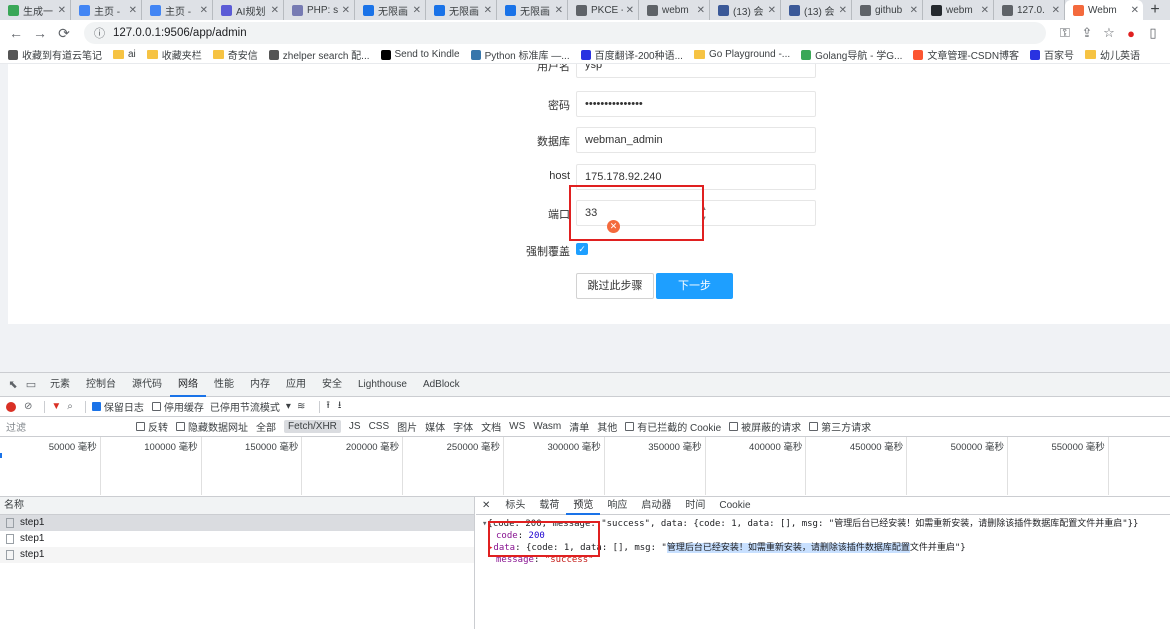 The height and width of the screenshot is (629, 1170). What do you see at coordinates (332, 385) in the screenshot?
I see `devtools-tab: 安全` at bounding box center [332, 385].